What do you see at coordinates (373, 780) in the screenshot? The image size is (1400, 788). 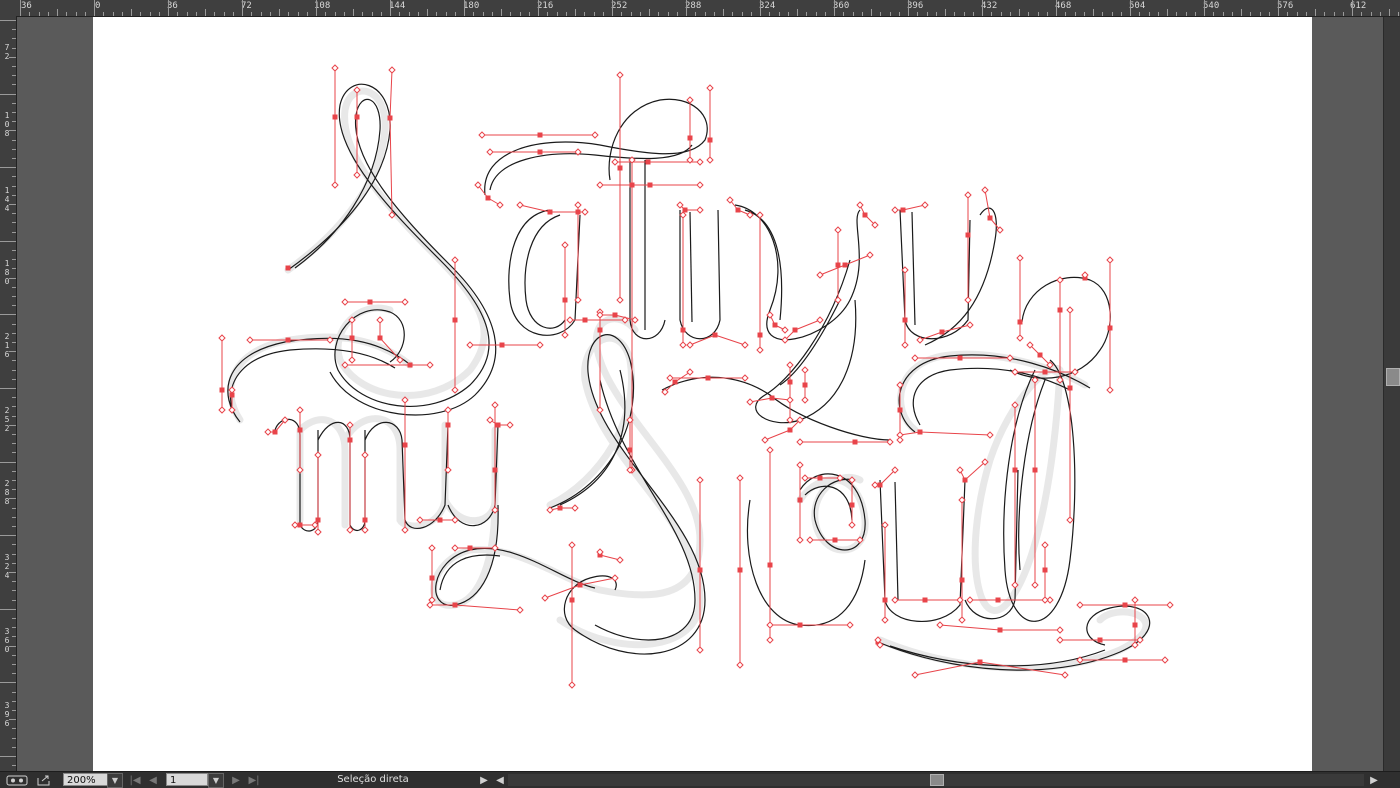 I see `status-text: Seleção direta` at bounding box center [373, 780].